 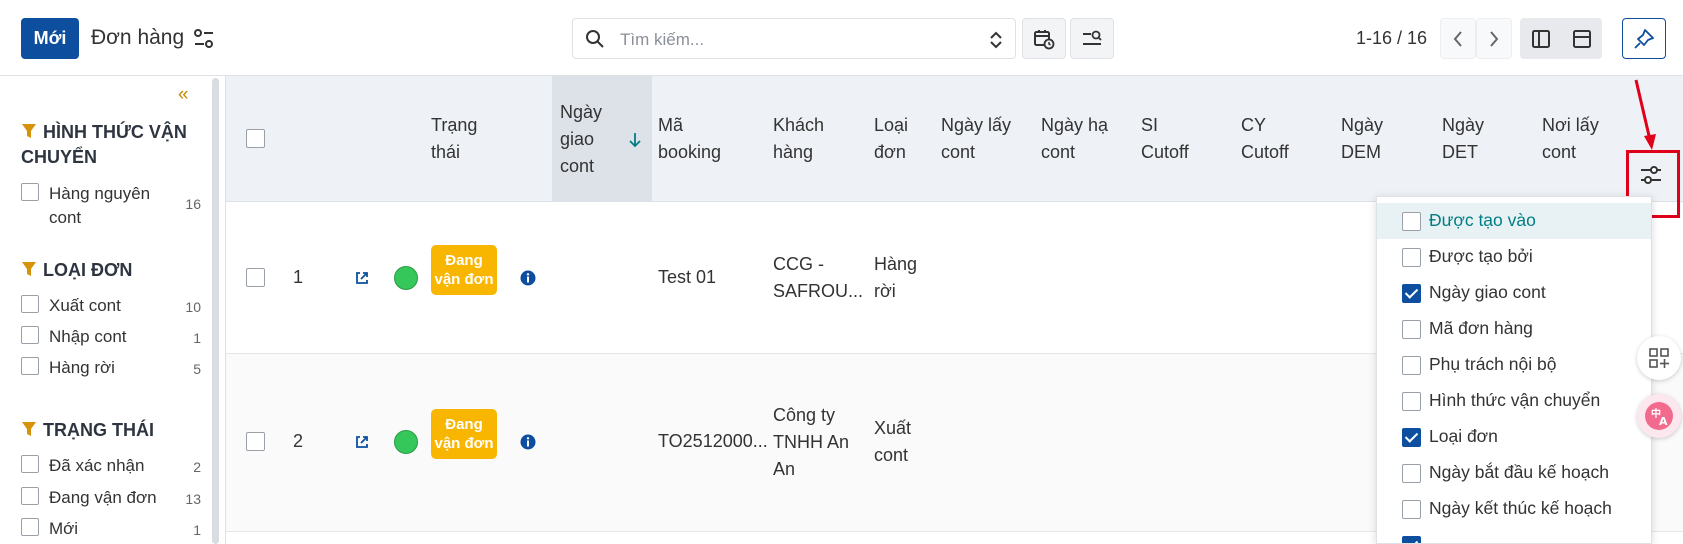 What do you see at coordinates (595, 39) in the screenshot?
I see `search-icon` at bounding box center [595, 39].